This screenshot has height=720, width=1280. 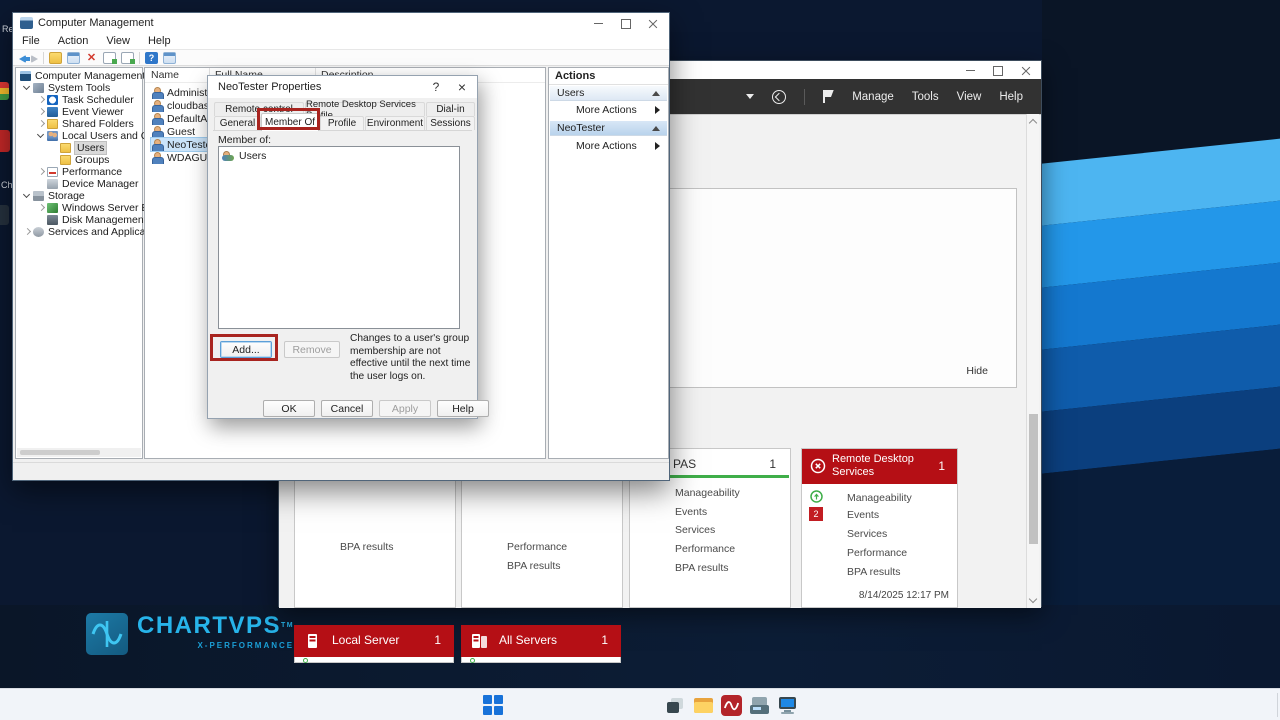 I want to click on console-window-icon, so click(x=169, y=57).